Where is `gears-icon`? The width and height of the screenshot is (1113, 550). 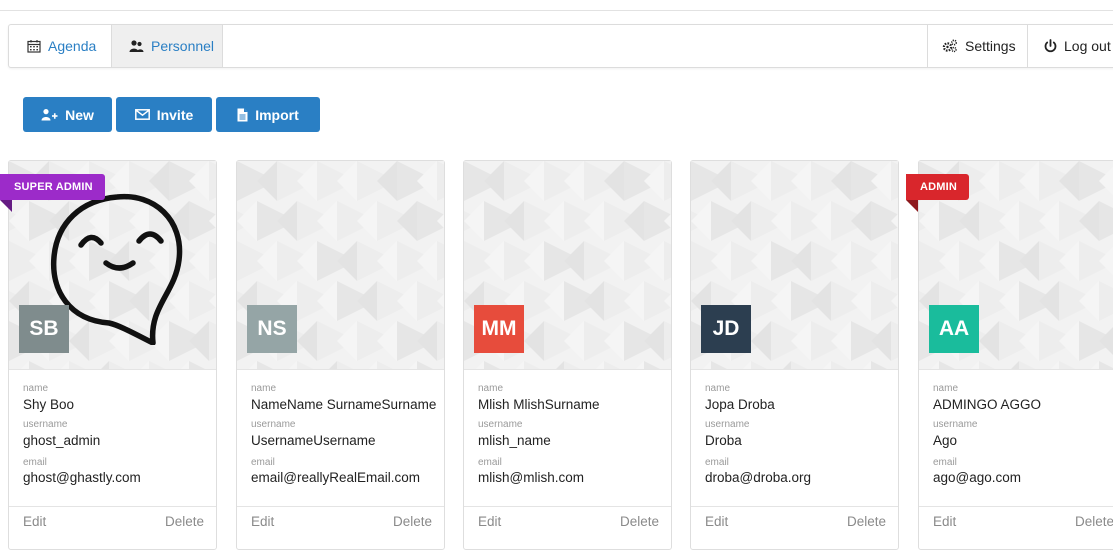 gears-icon is located at coordinates (950, 46).